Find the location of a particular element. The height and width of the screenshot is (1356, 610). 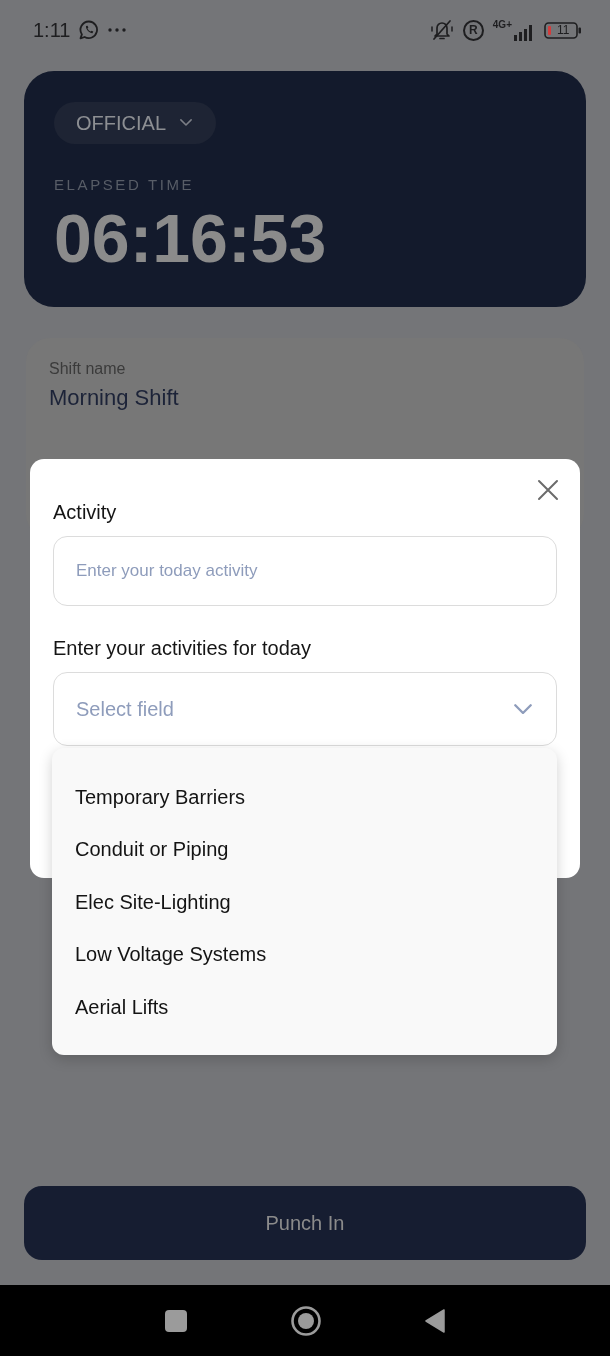

close-button is located at coordinates (548, 490).